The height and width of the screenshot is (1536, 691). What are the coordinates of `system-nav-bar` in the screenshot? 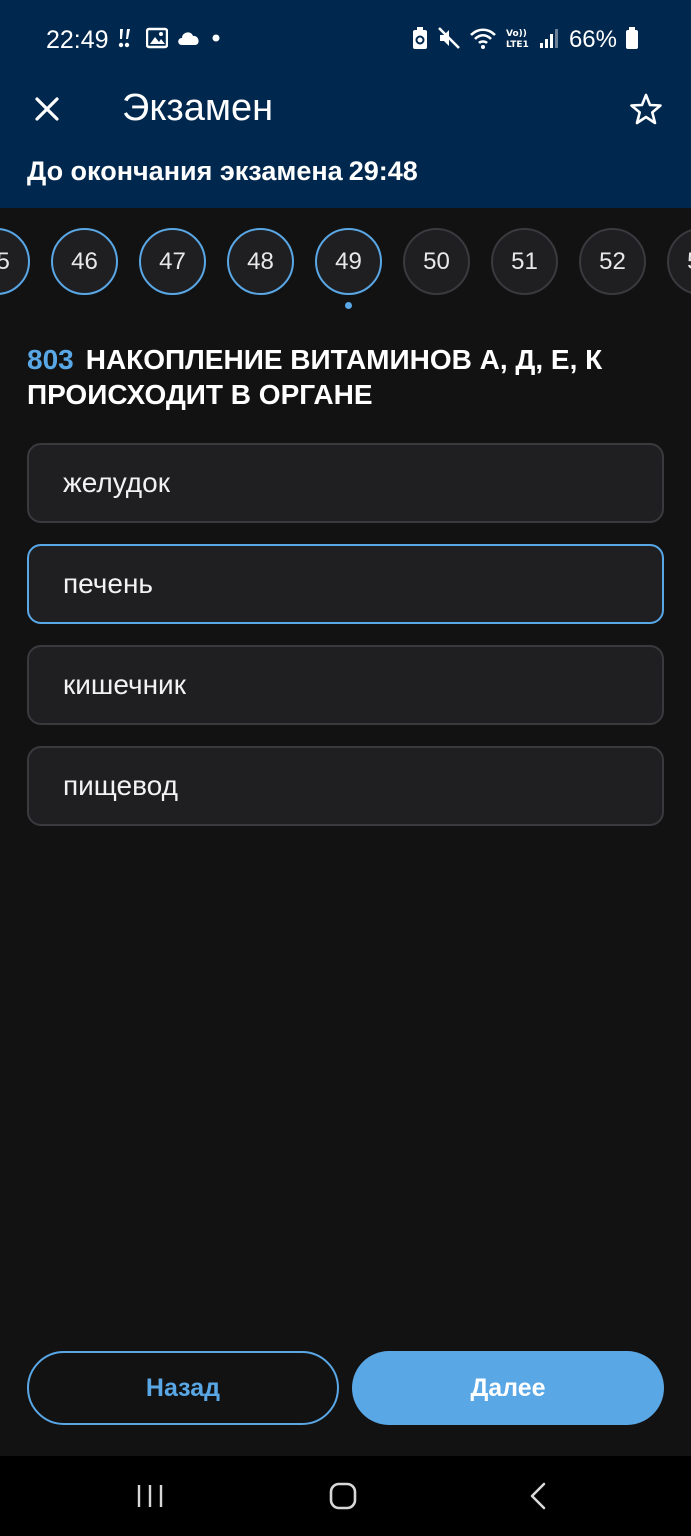 It's located at (345, 1496).